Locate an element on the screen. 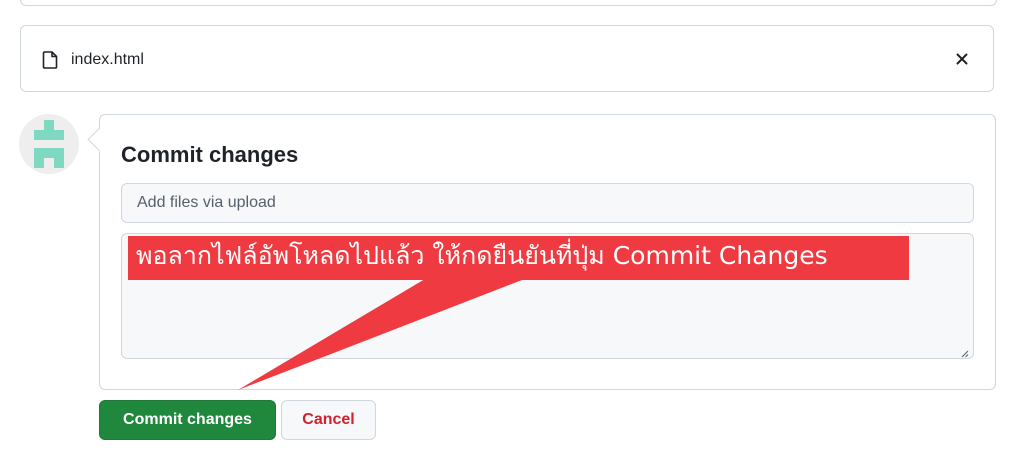 This screenshot has width=1024, height=469. close-icon is located at coordinates (962, 59).